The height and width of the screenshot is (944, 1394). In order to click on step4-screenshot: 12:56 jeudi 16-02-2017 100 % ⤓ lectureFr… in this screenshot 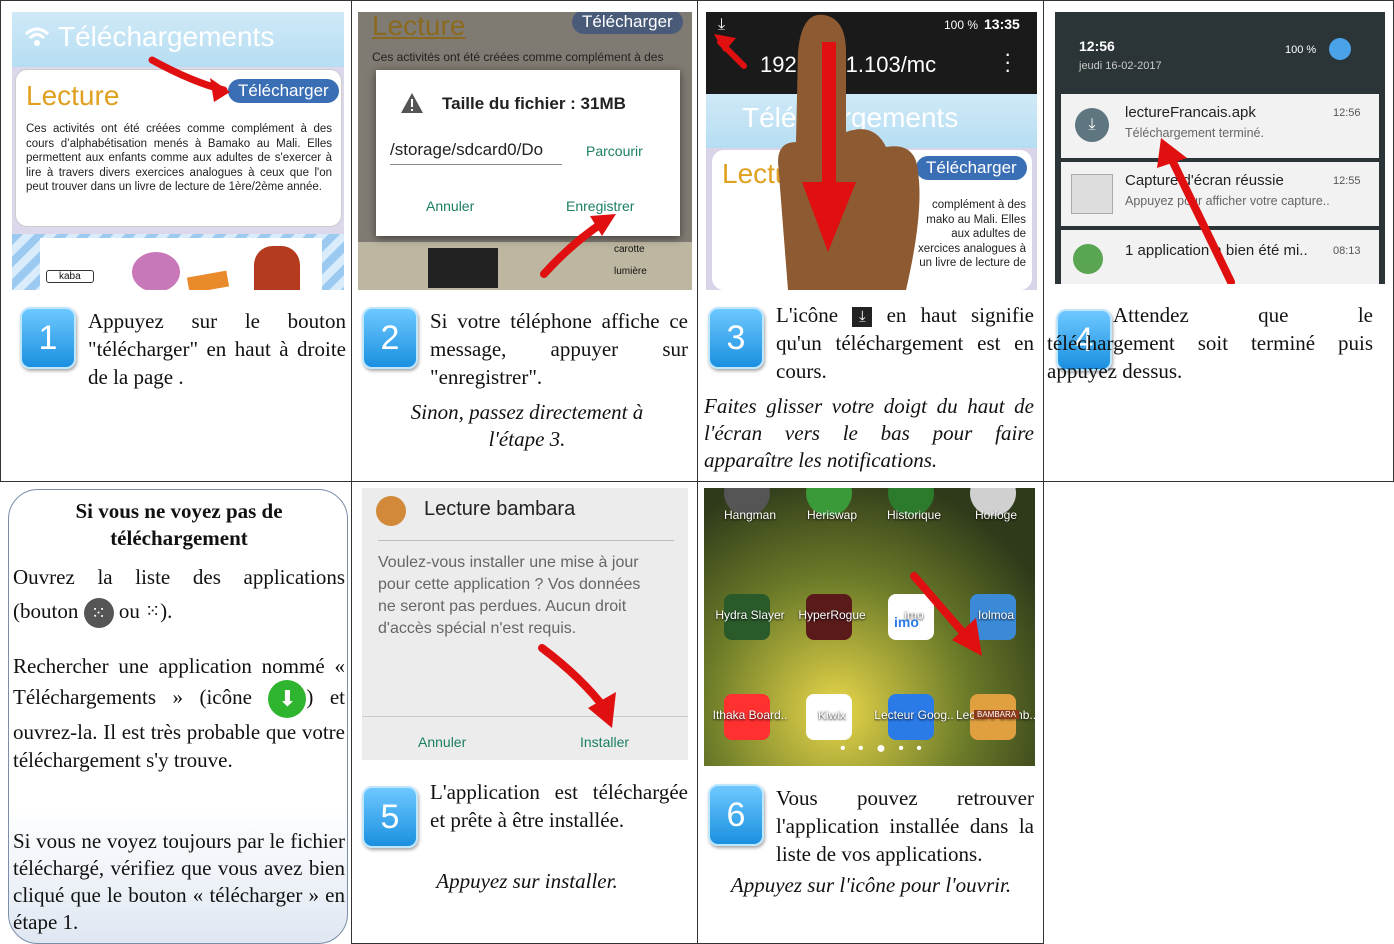, I will do `click(1220, 148)`.